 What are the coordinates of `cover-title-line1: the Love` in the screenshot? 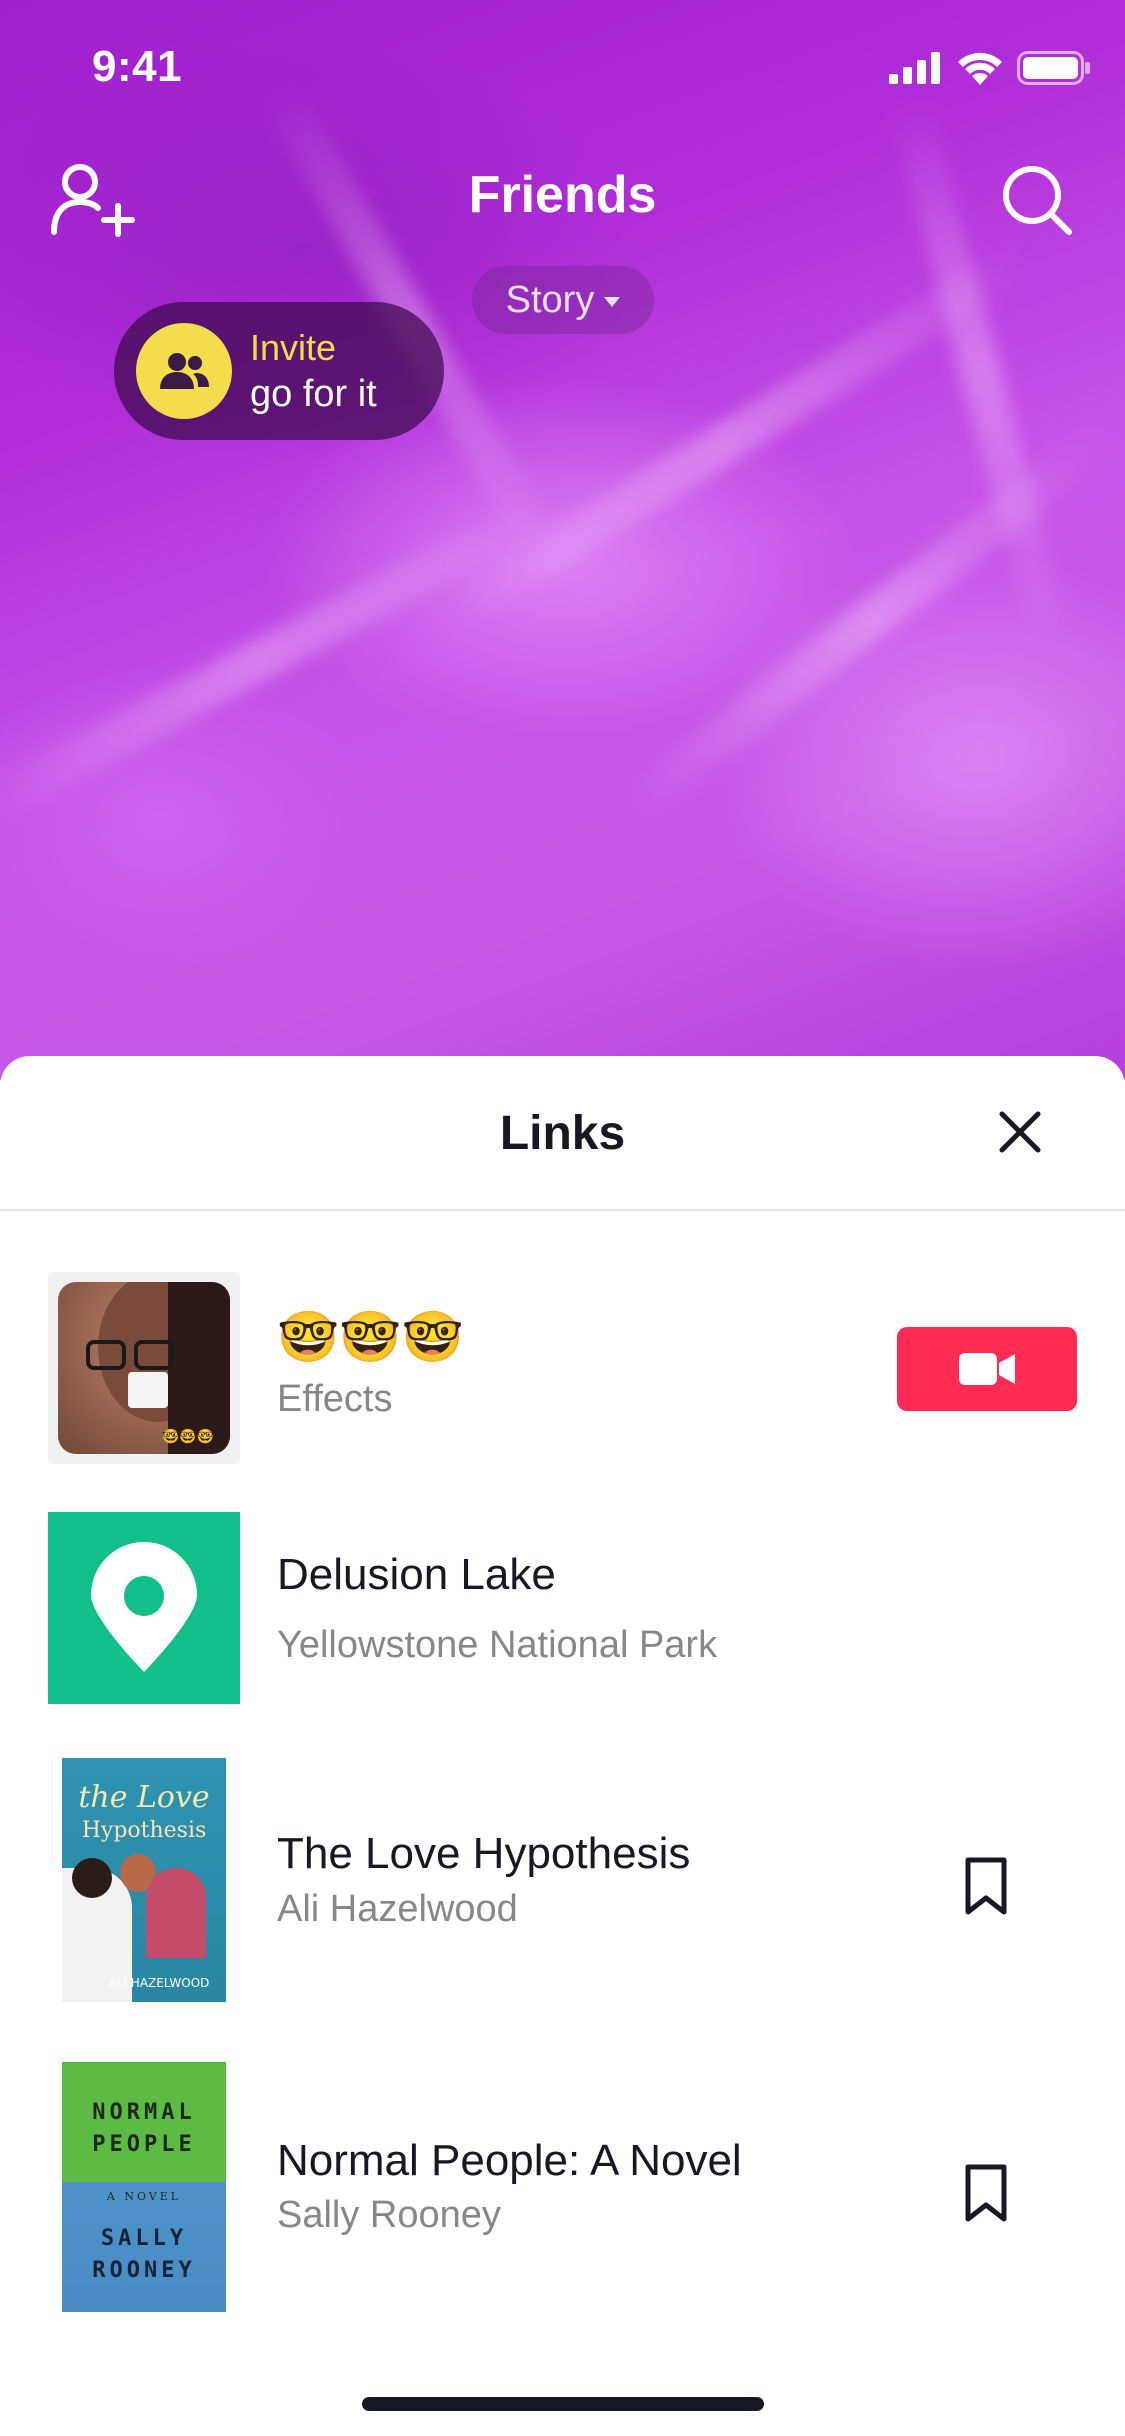 It's located at (144, 1797).